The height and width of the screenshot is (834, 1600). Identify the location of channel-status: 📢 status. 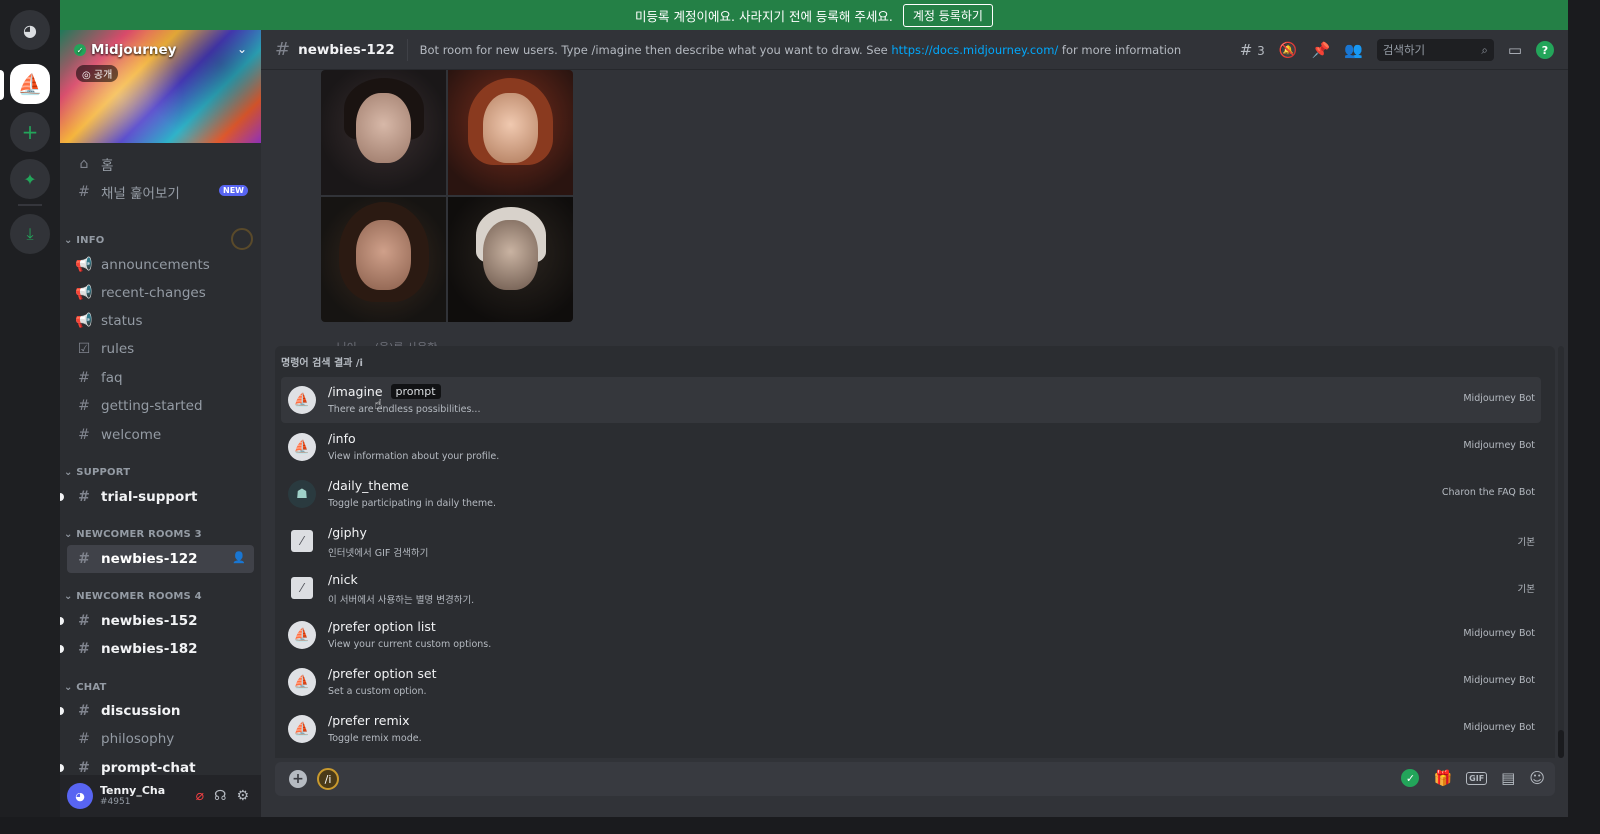
(160, 321).